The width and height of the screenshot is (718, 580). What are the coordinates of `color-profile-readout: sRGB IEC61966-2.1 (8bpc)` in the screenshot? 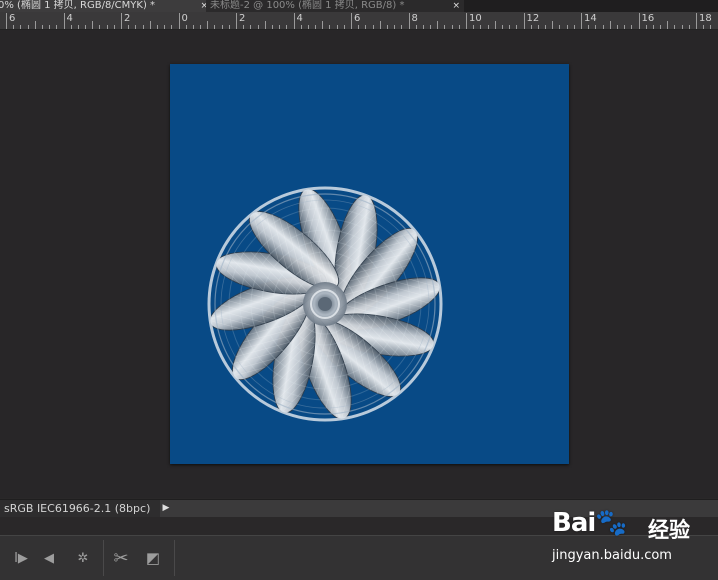 It's located at (80, 508).